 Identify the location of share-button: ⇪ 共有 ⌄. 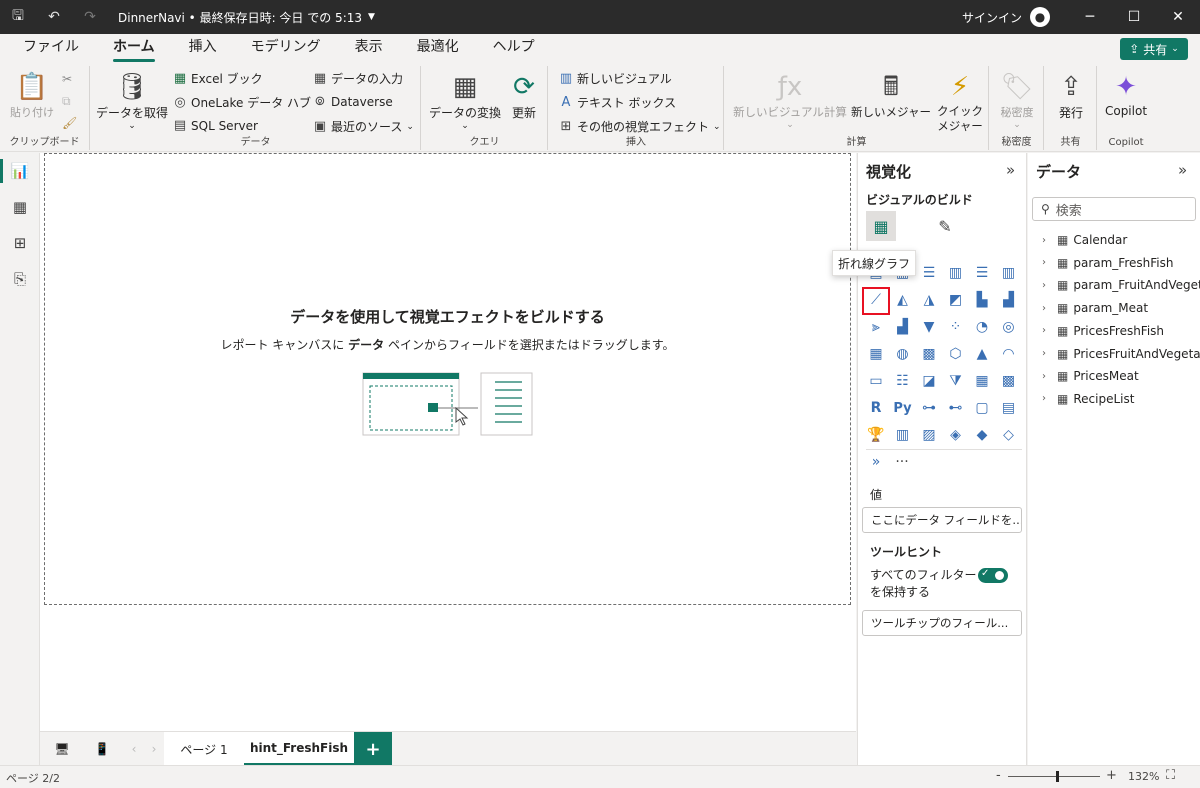
(1154, 49).